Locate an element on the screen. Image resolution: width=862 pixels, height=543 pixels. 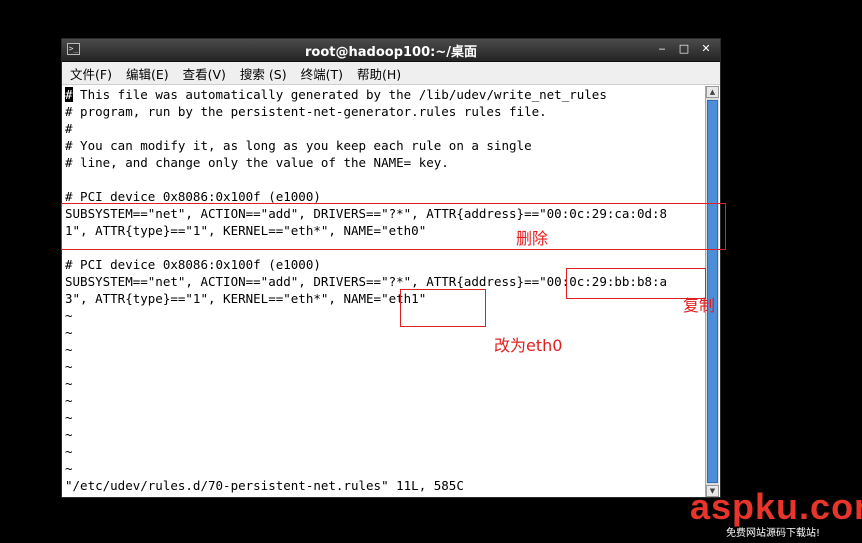
terminal-line: # is located at coordinates (69, 128).